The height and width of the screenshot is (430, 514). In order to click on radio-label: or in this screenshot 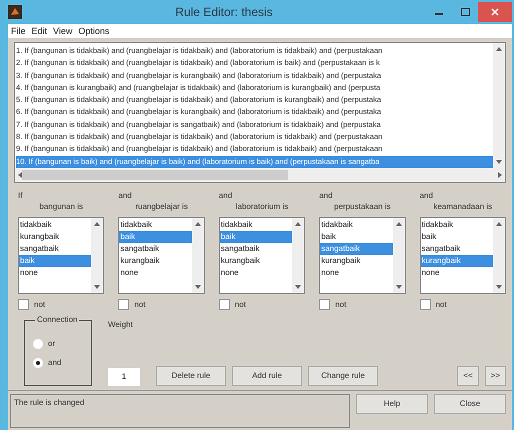, I will do `click(52, 343)`.